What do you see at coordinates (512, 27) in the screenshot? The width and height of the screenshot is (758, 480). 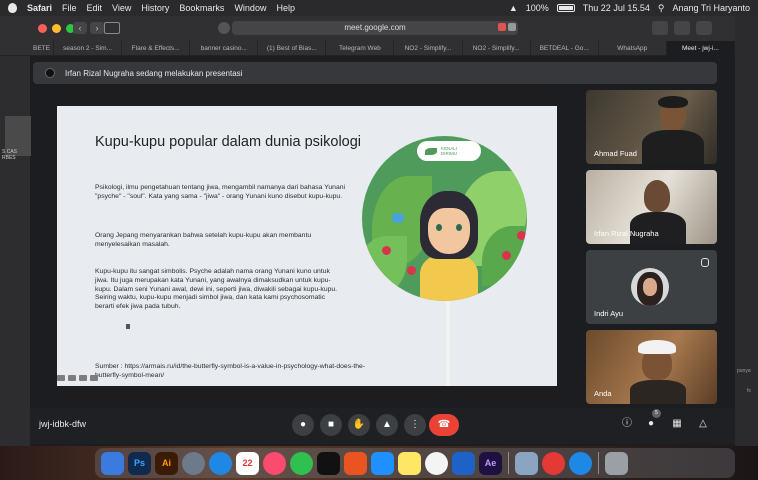 I see `reload-icon` at bounding box center [512, 27].